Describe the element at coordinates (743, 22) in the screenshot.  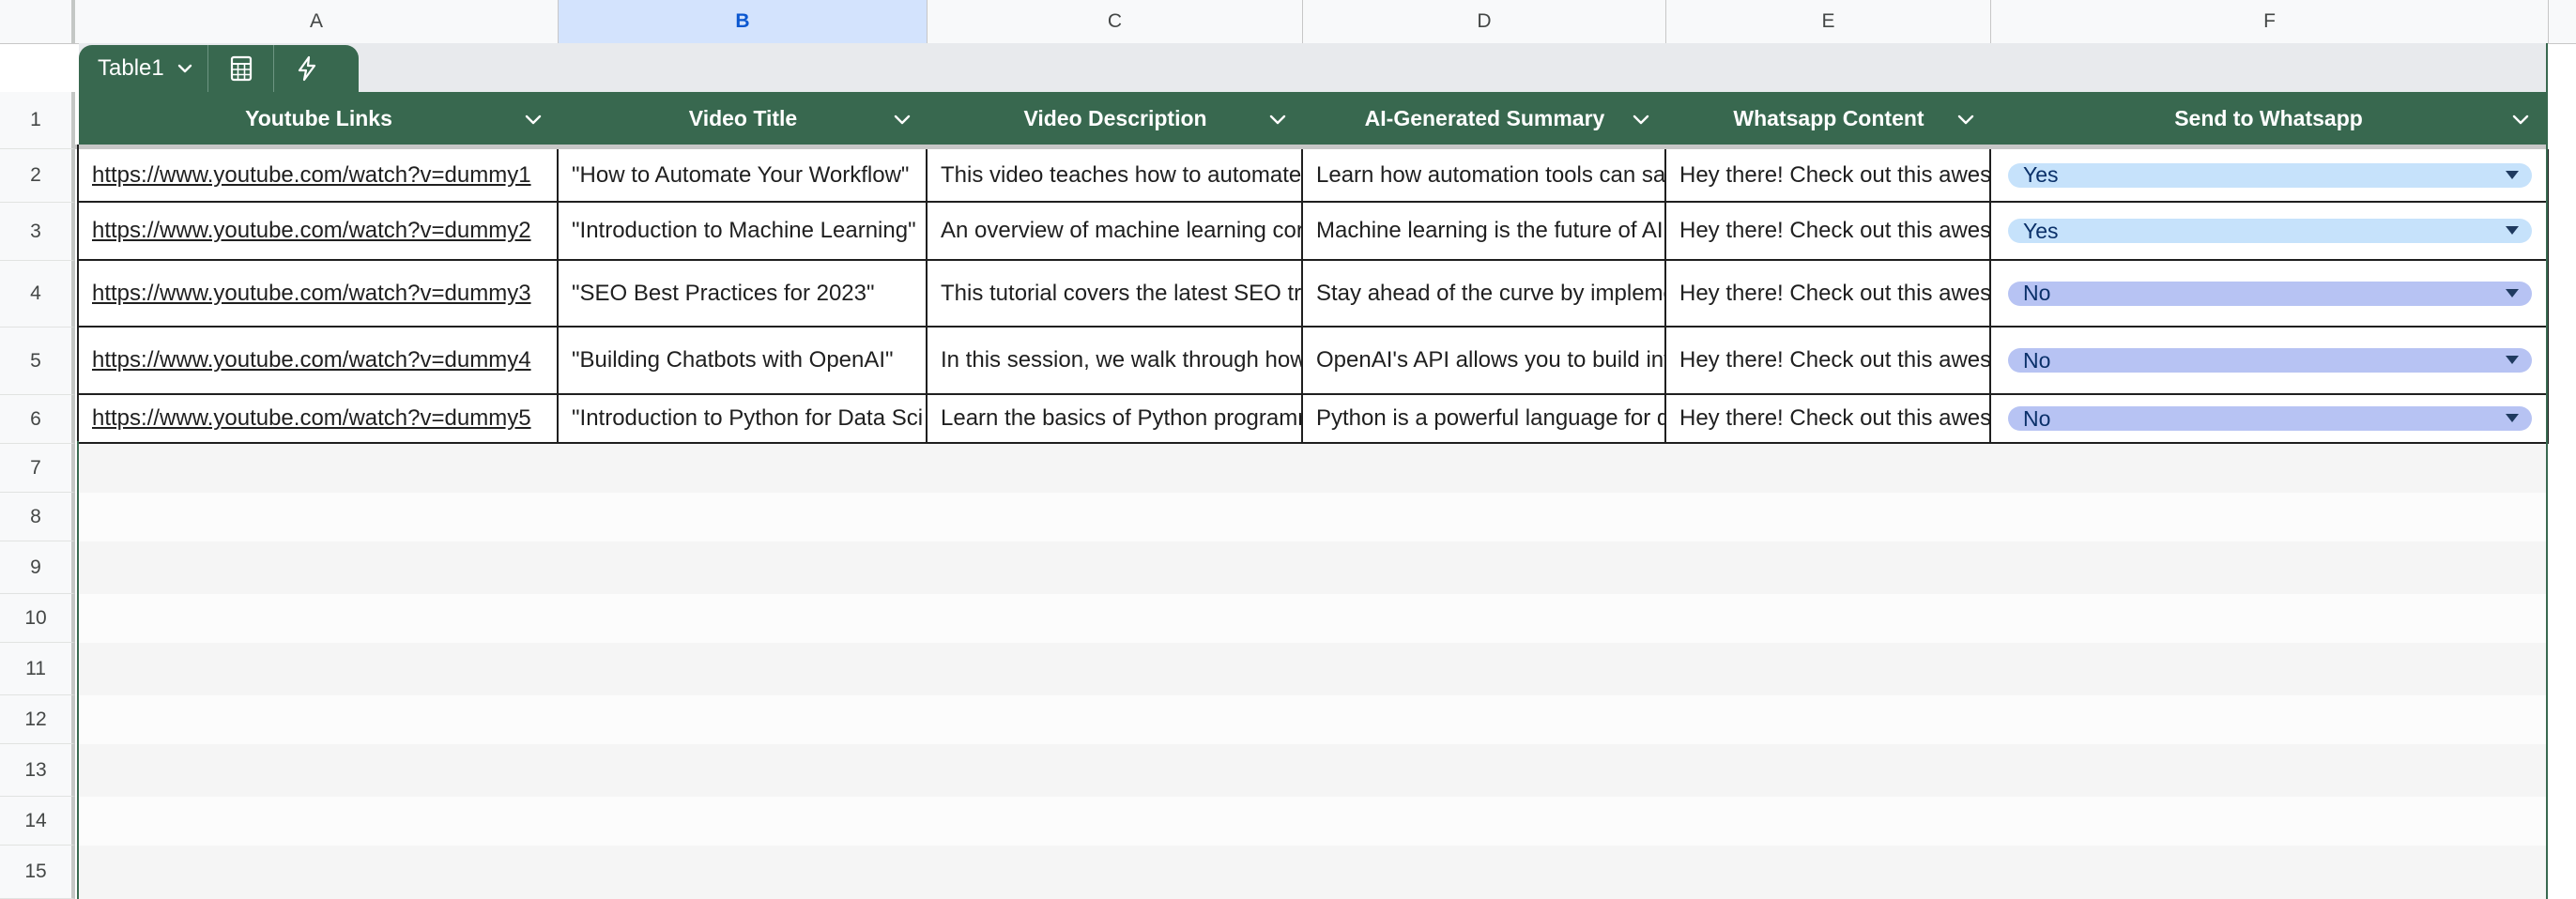
I see `column-header-b: B` at that location.